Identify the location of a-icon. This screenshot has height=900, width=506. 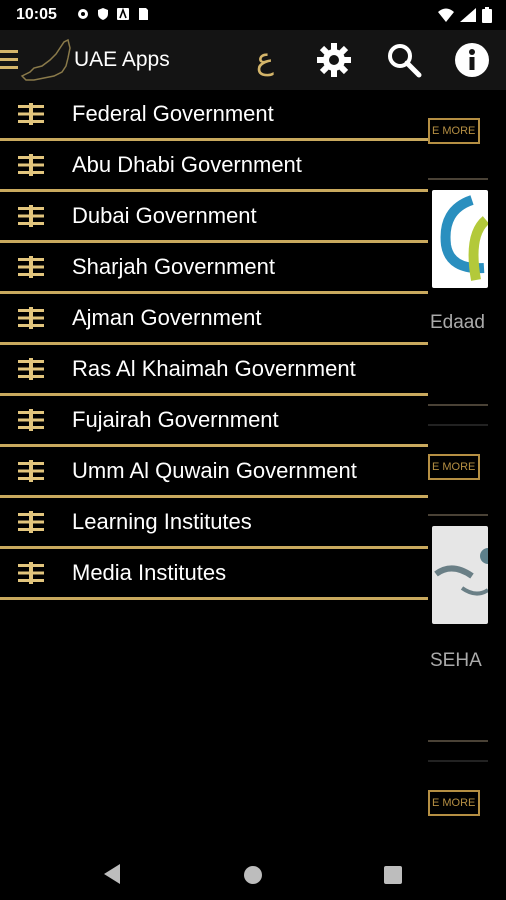
(123, 13).